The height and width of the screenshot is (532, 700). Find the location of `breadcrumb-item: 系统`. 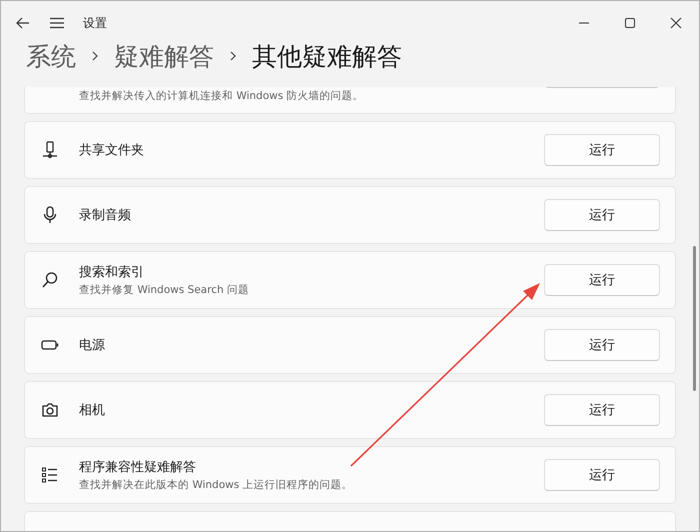

breadcrumb-item: 系统 is located at coordinates (51, 56).